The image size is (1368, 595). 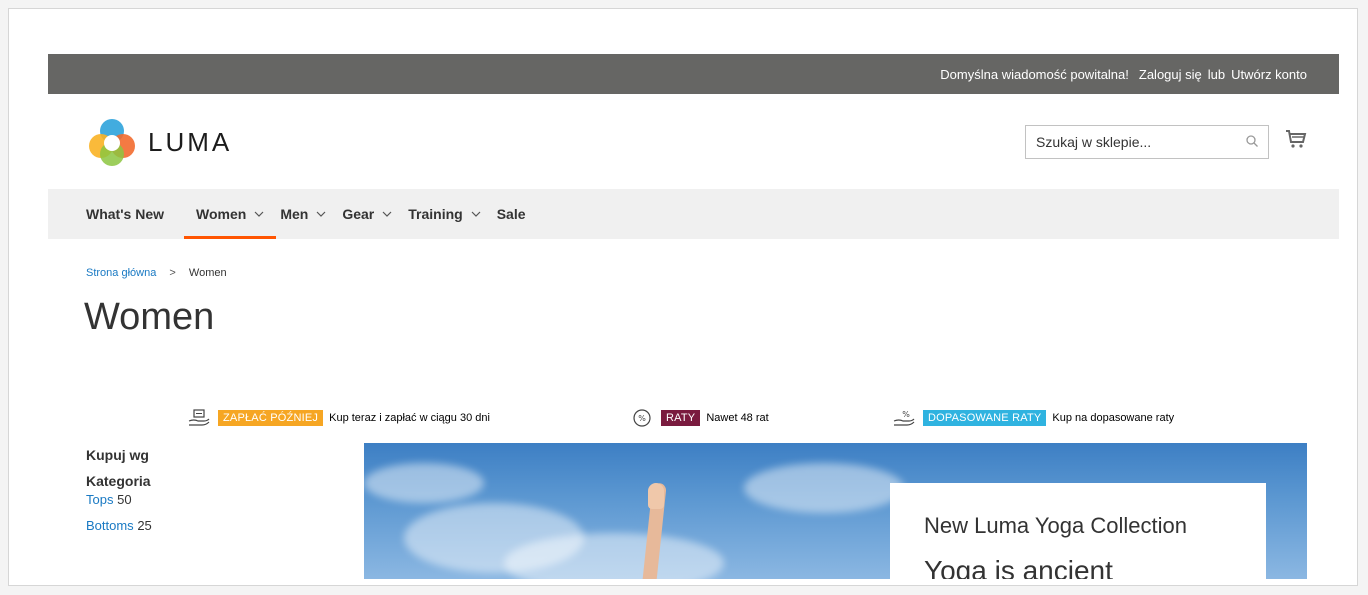 I want to click on breadcrumb-current: Women, so click(x=207, y=273).